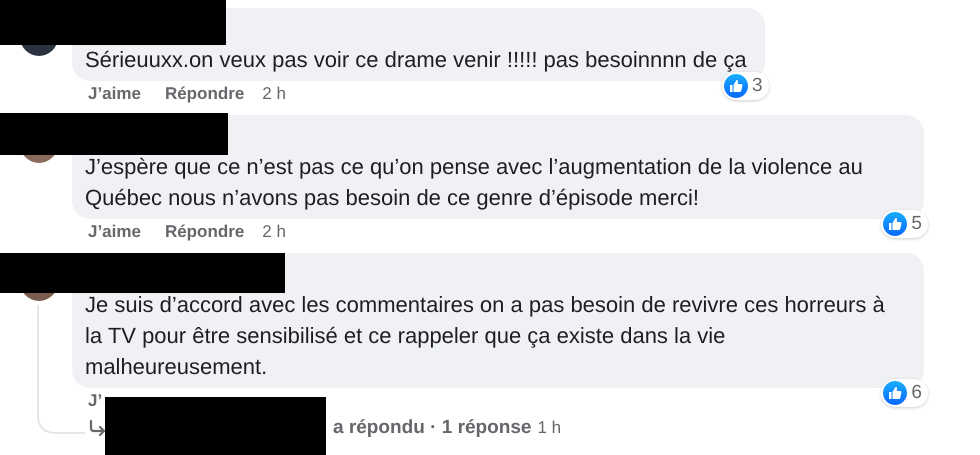  Describe the element at coordinates (916, 393) in the screenshot. I see `reaction-count: 6` at that location.